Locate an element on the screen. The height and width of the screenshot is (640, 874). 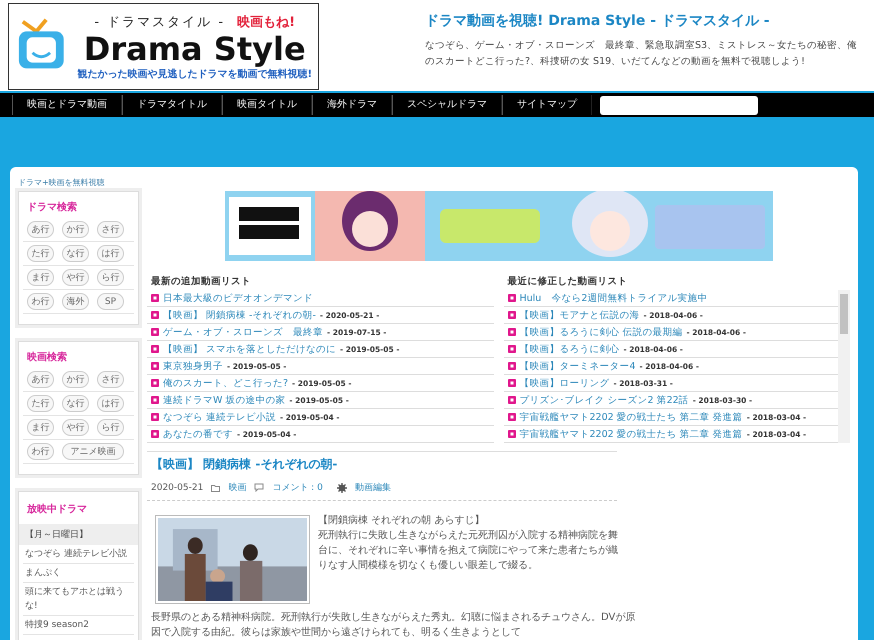
nav-link: 映画タイトル is located at coordinates (267, 105).